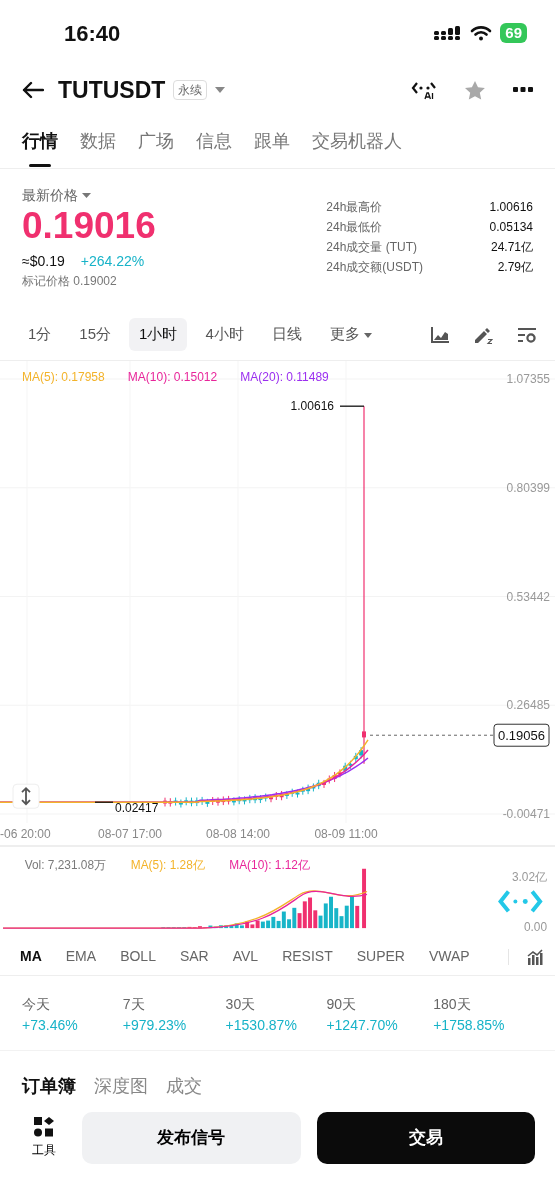  Describe the element at coordinates (36, 1004) in the screenshot. I see `period-label: 今天` at that location.